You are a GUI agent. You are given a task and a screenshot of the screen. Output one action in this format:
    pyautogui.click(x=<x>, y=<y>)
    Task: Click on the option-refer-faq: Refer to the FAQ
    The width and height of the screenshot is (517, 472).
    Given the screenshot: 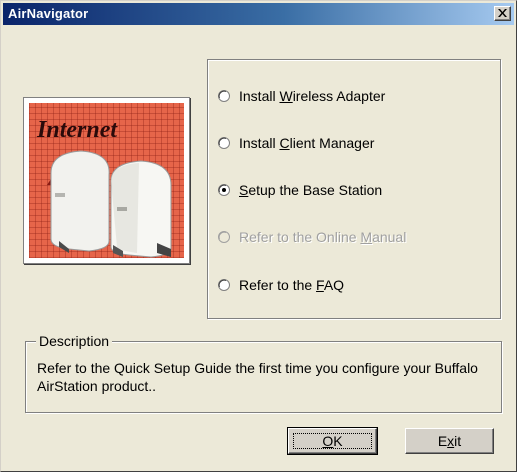 What is the action you would take?
    pyautogui.click(x=281, y=285)
    